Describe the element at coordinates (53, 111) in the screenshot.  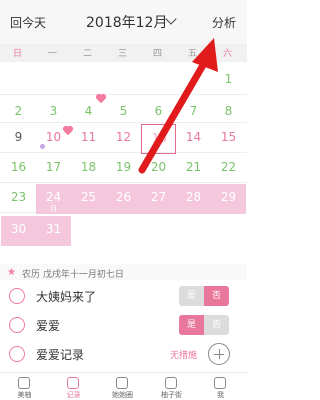
I see `calendar-day-number: 3` at that location.